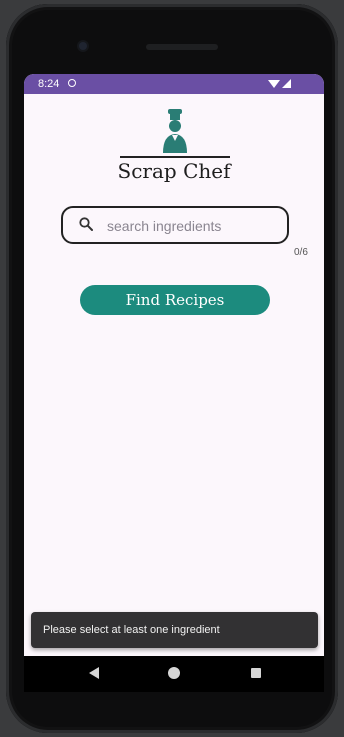  What do you see at coordinates (182, 47) in the screenshot?
I see `earpiece-speaker` at bounding box center [182, 47].